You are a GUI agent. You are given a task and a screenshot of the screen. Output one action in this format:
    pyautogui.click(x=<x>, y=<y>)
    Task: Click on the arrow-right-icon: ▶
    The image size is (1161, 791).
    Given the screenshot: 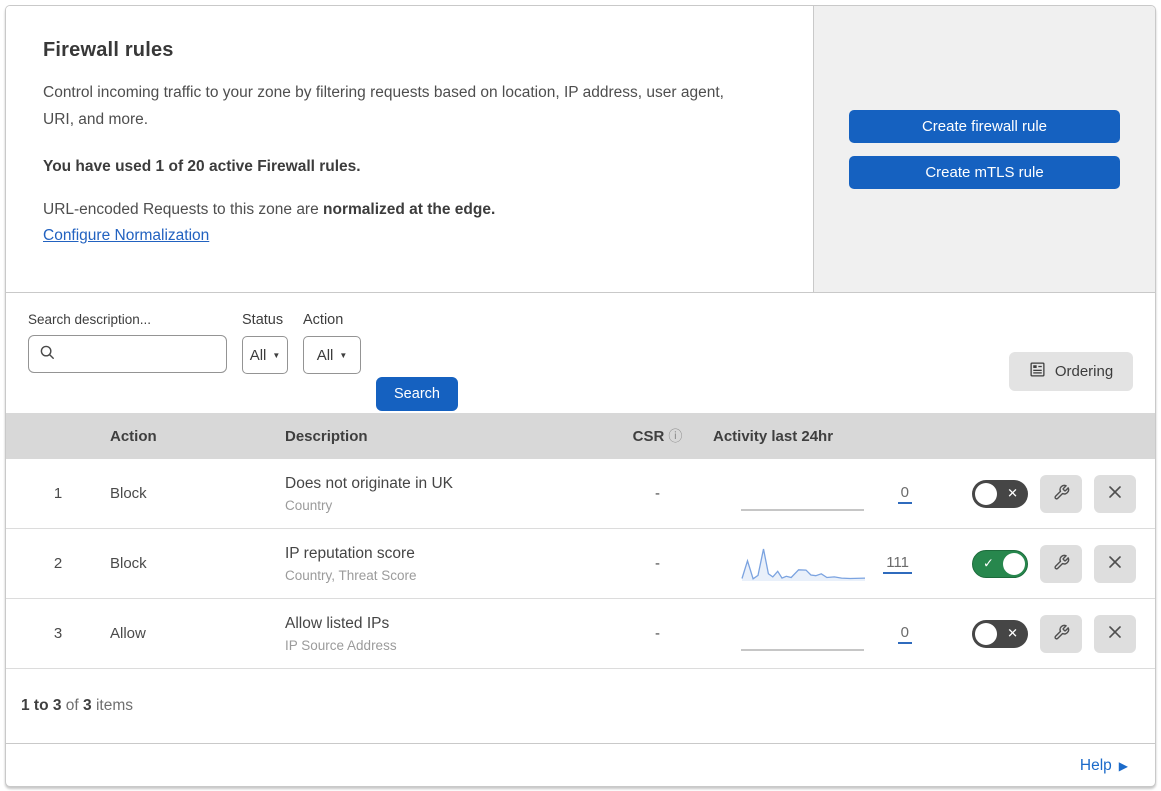 What is the action you would take?
    pyautogui.click(x=1123, y=766)
    